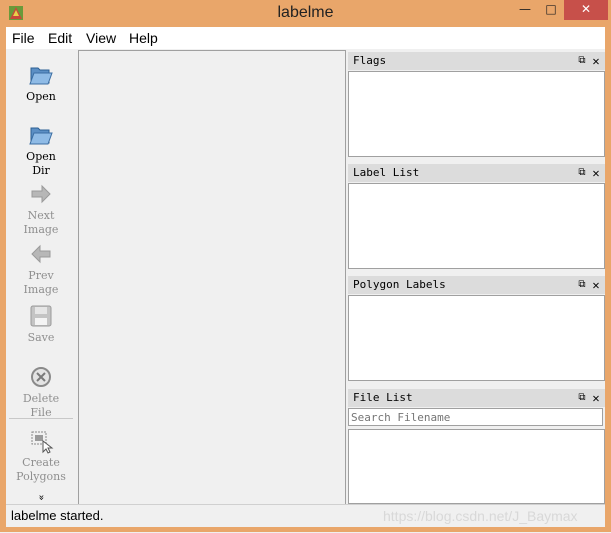 The width and height of the screenshot is (611, 533). I want to click on polygon-labels-dock-title-bar: Polygon Labels ⧉ ✕, so click(476, 285).